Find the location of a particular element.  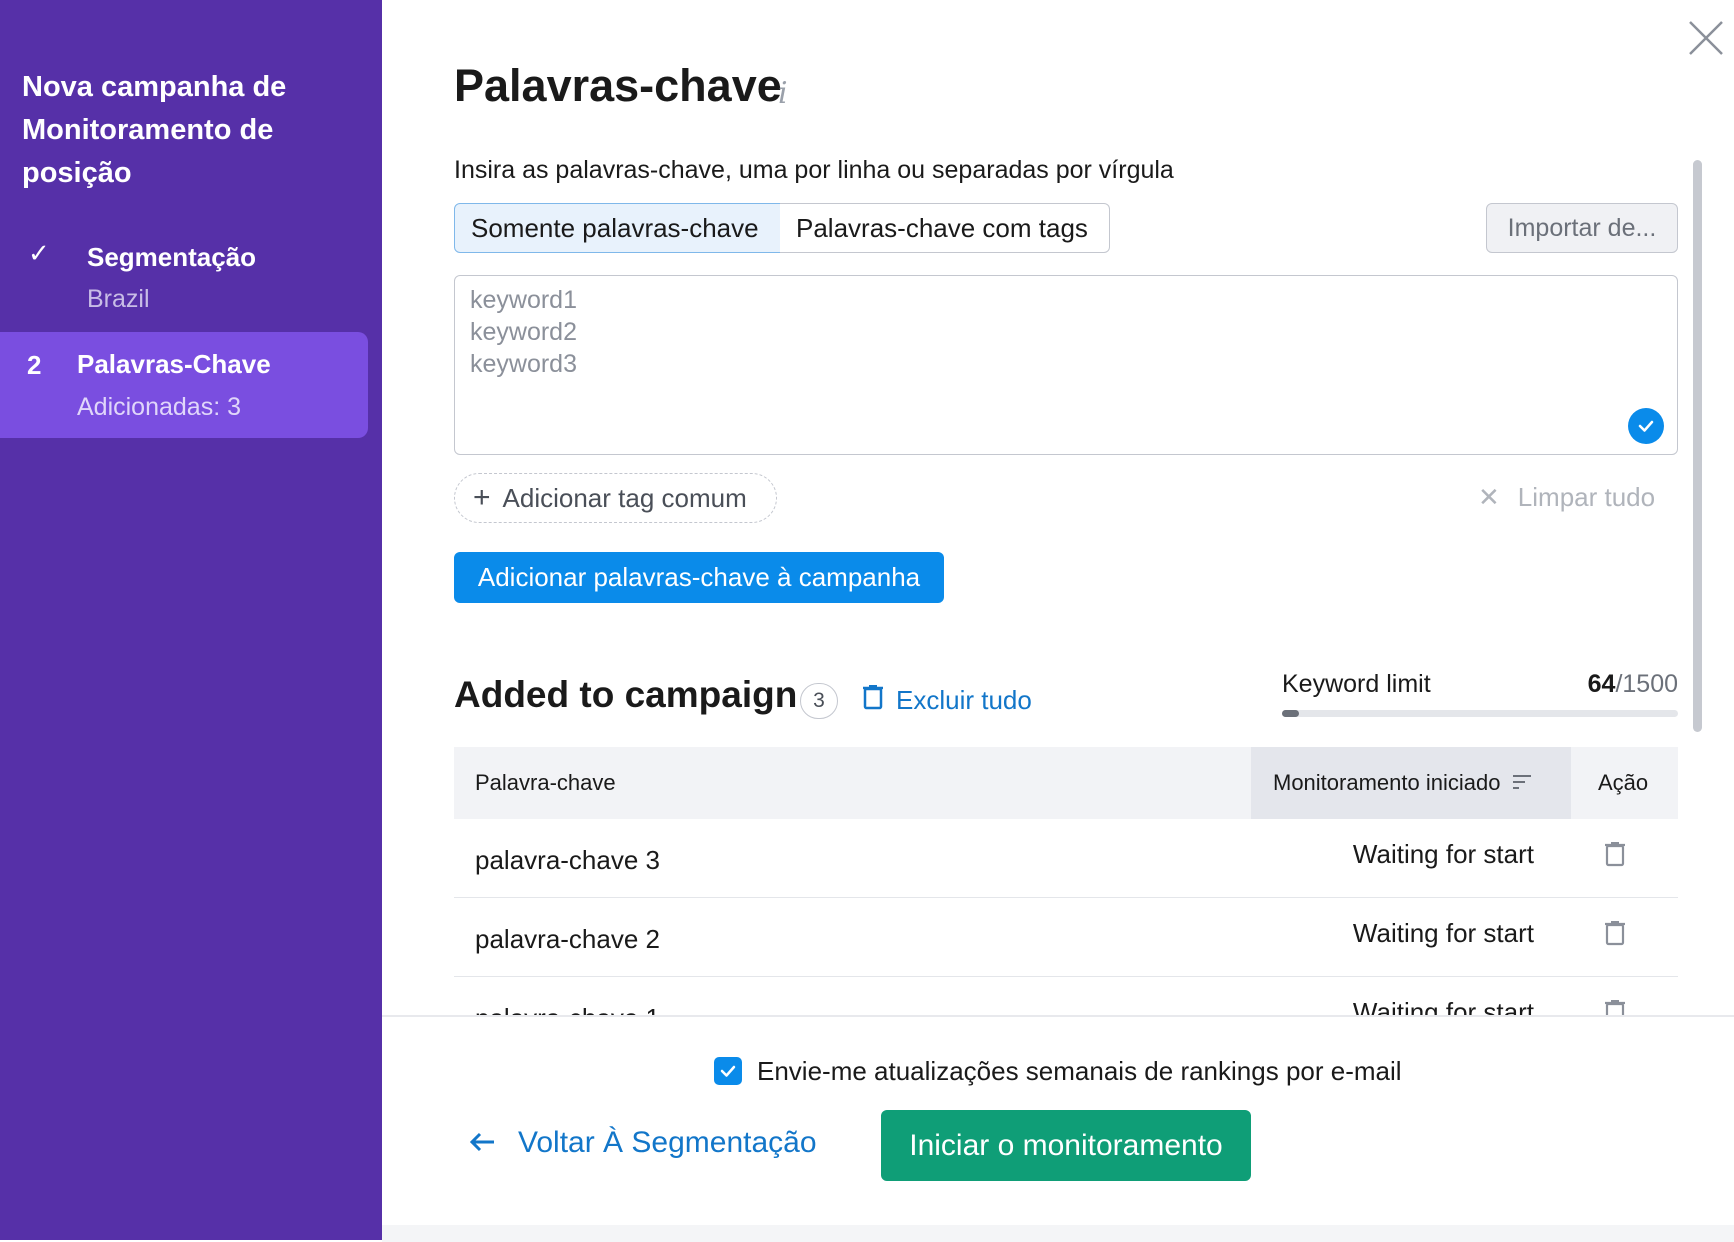

tab-keywords-only: Somente palavras-chave is located at coordinates (617, 228).